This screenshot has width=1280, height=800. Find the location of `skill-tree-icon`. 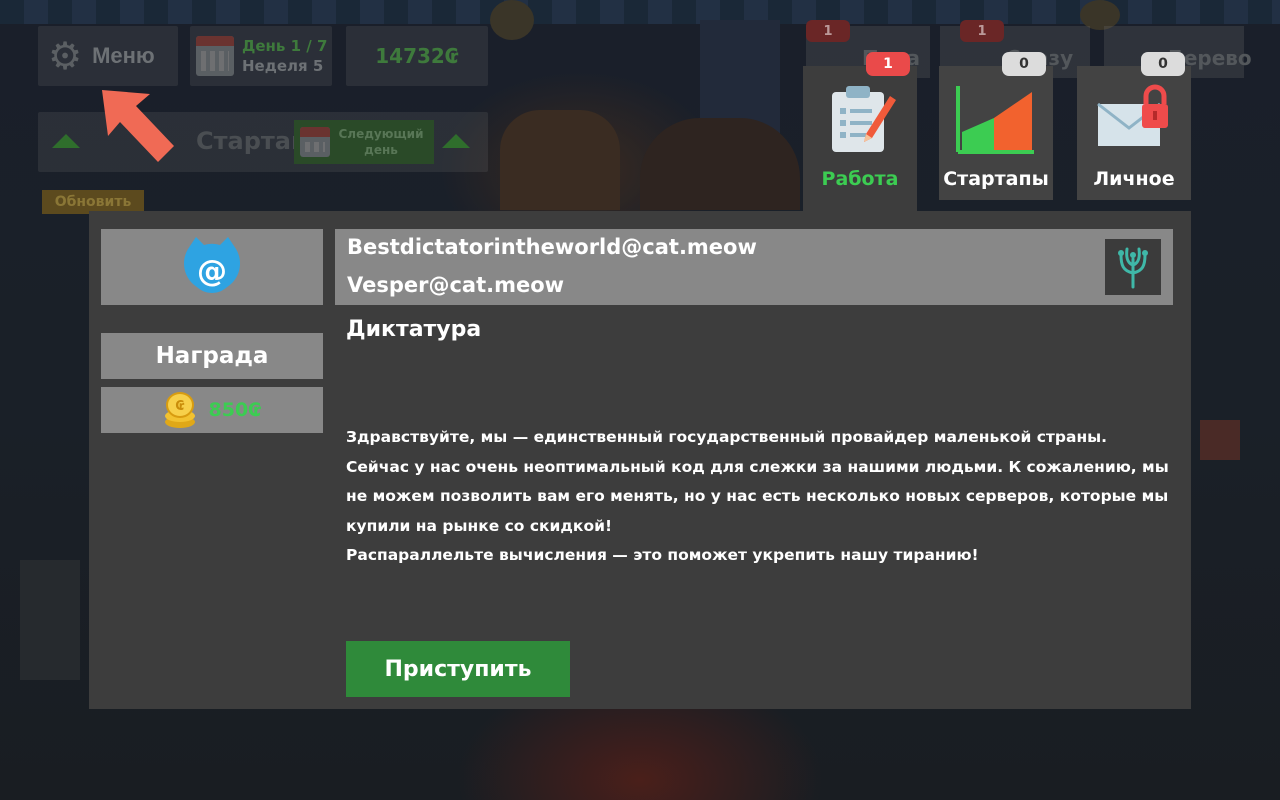

skill-tree-icon is located at coordinates (1133, 267).